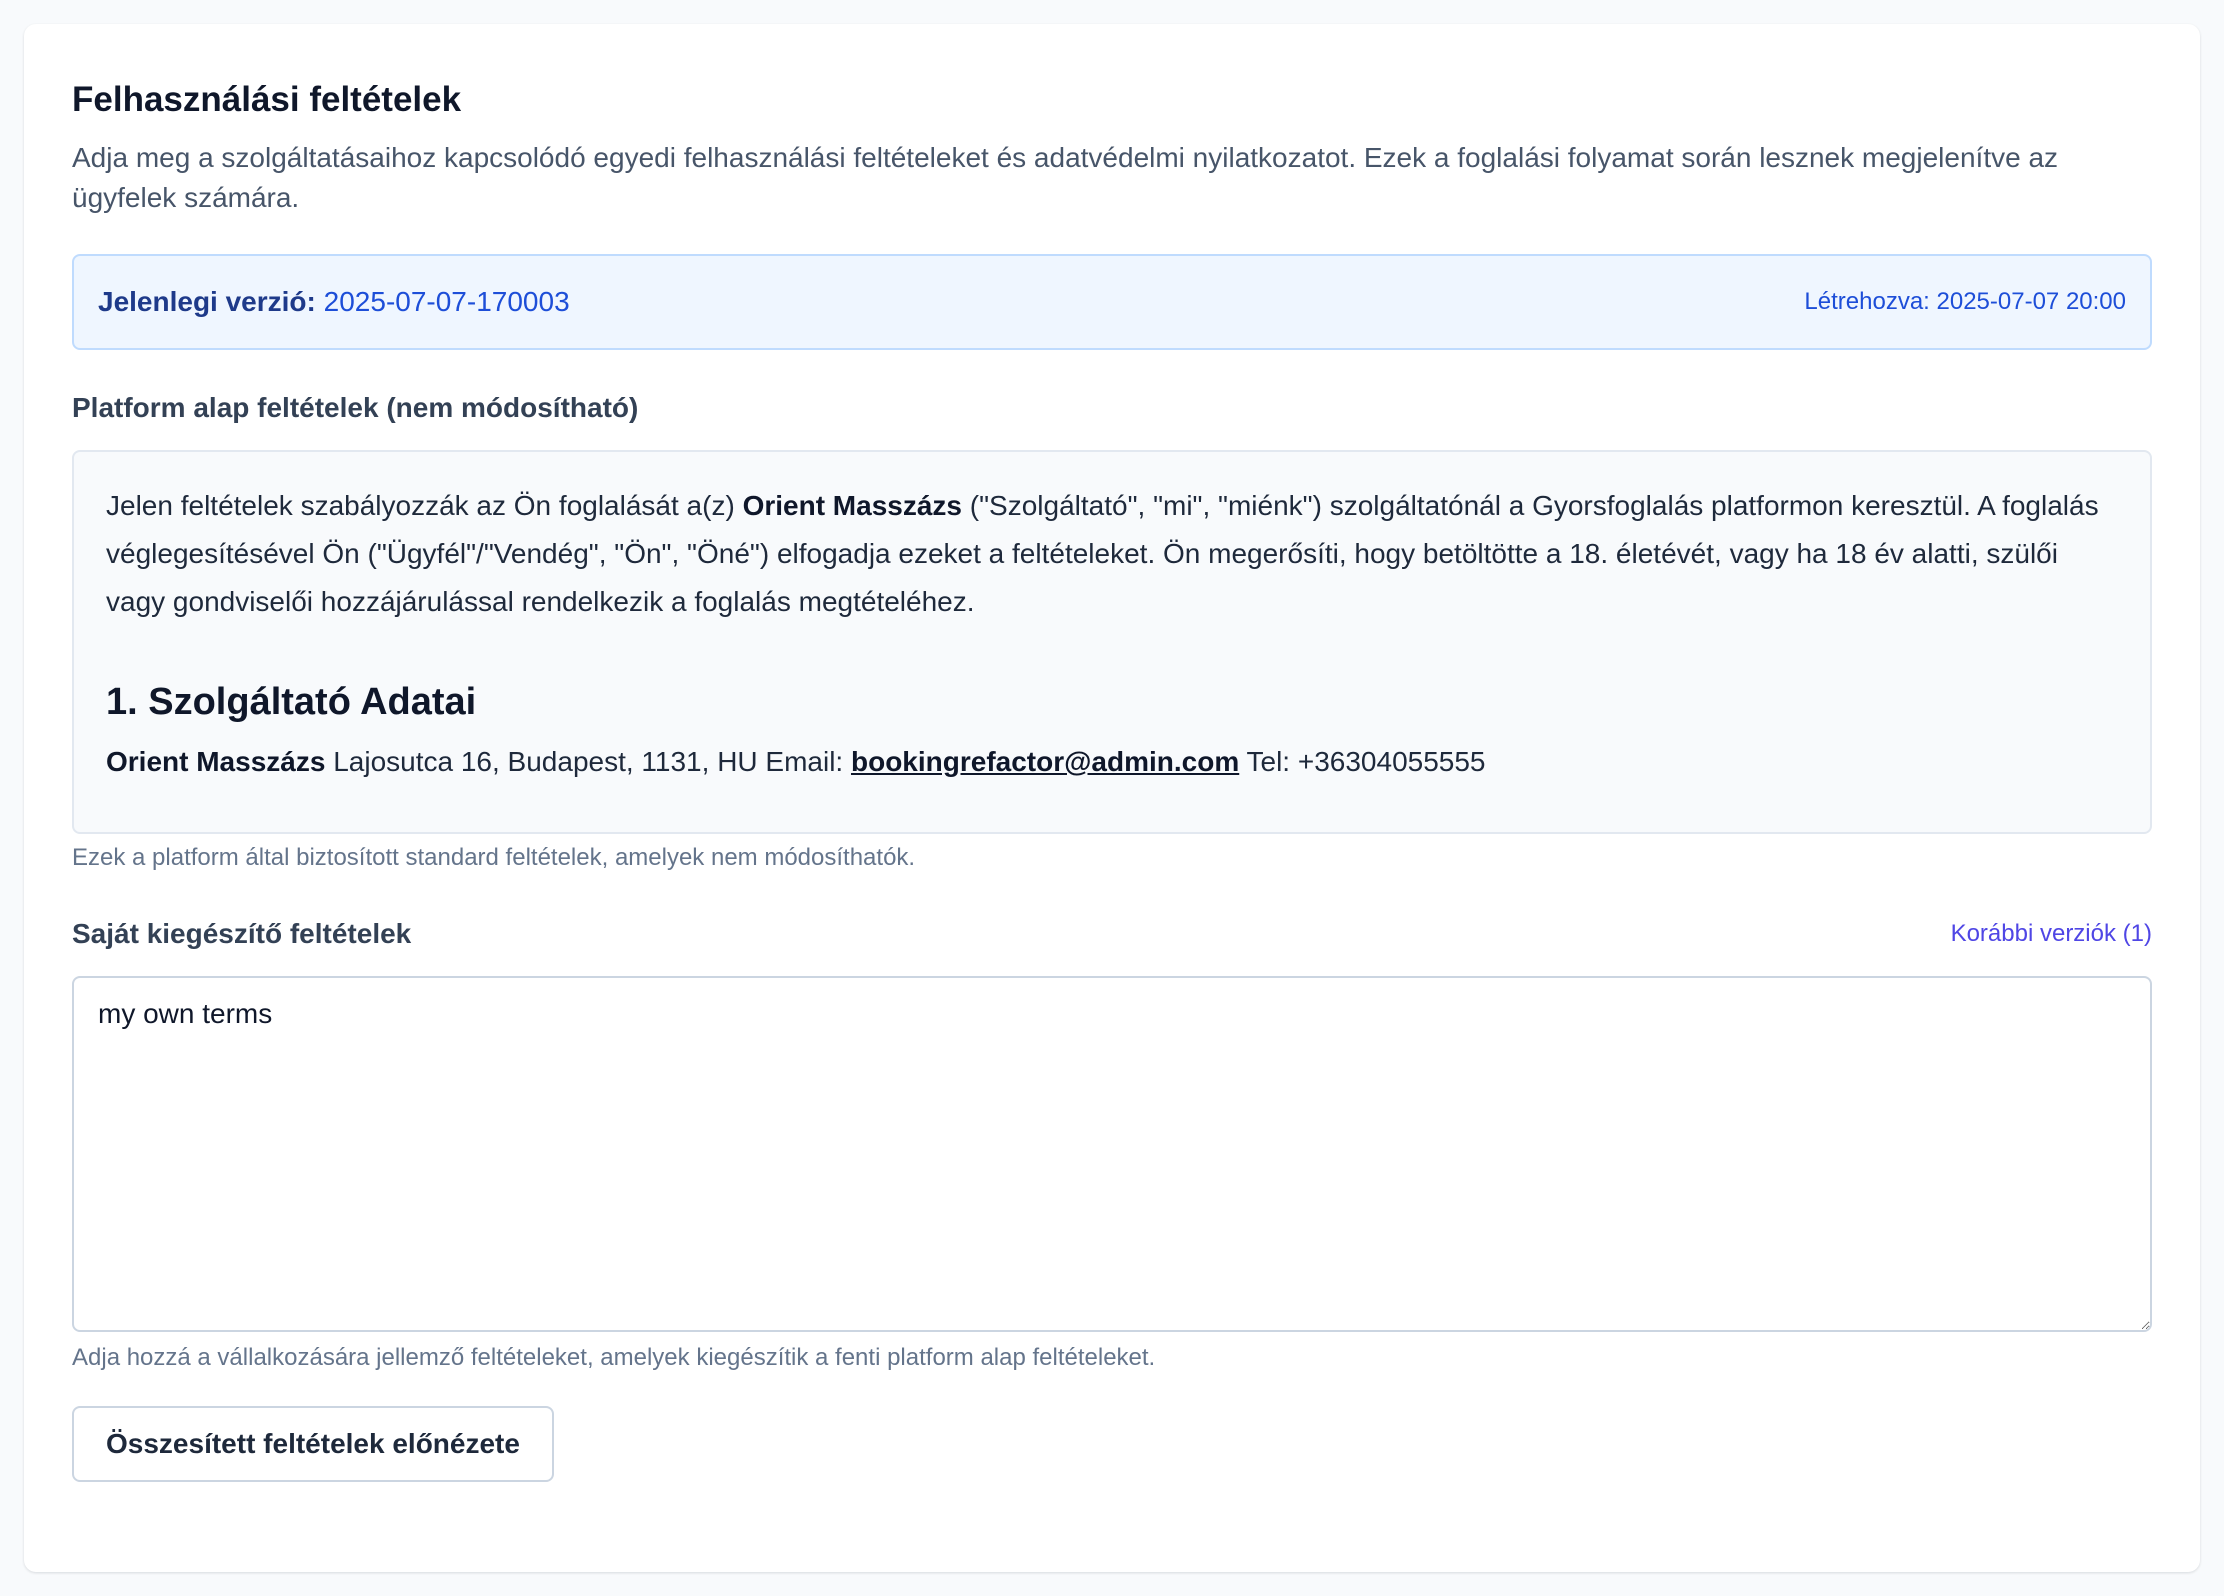 The height and width of the screenshot is (1596, 2224). Describe the element at coordinates (313, 1444) in the screenshot. I see `terms-preview-button: Összesített feltételek előnézete` at that location.